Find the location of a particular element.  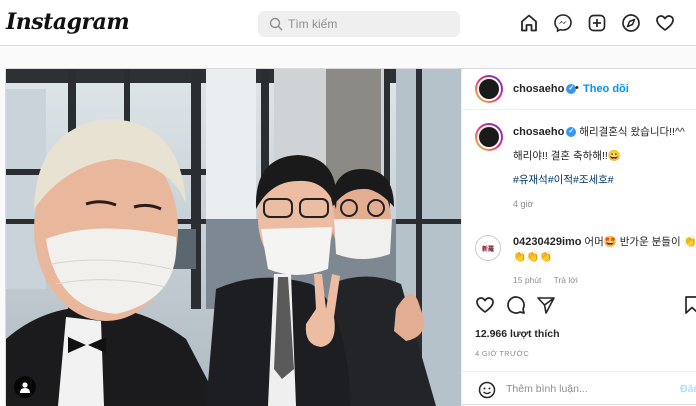

post-header: chosaeho ✓ • Theo dõi is located at coordinates (579, 89).